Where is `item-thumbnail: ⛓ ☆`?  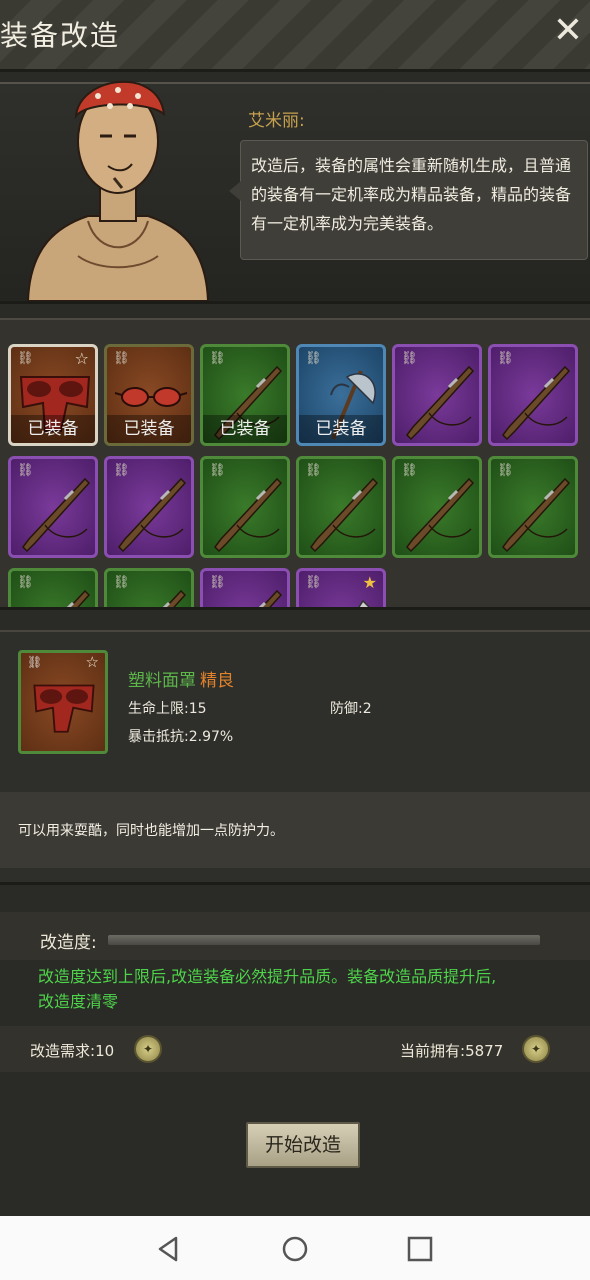 item-thumbnail: ⛓ ☆ is located at coordinates (63, 702).